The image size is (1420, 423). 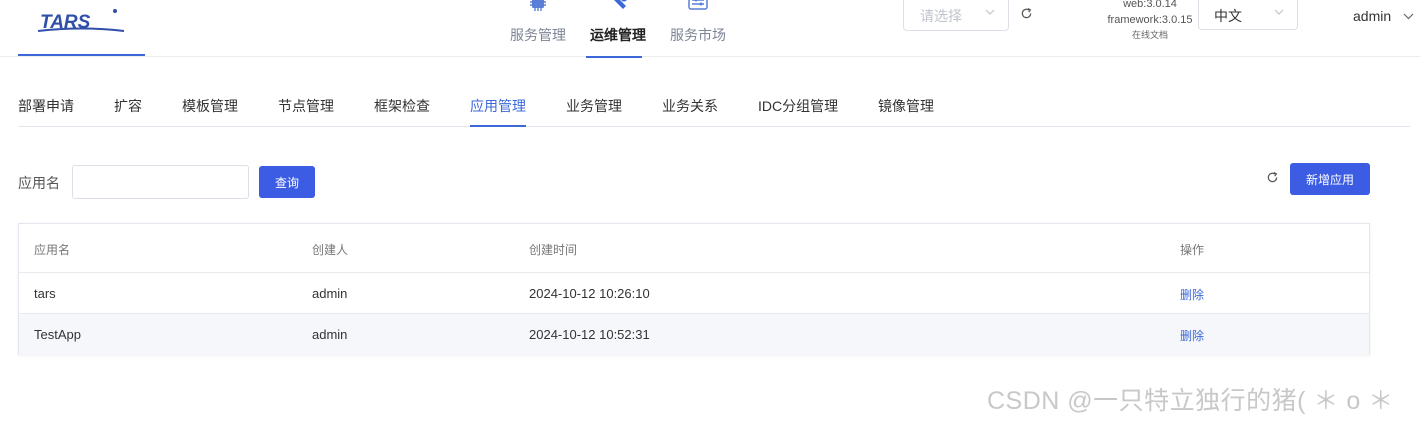 I want to click on tab-app-management: 应用管理, so click(x=498, y=111).